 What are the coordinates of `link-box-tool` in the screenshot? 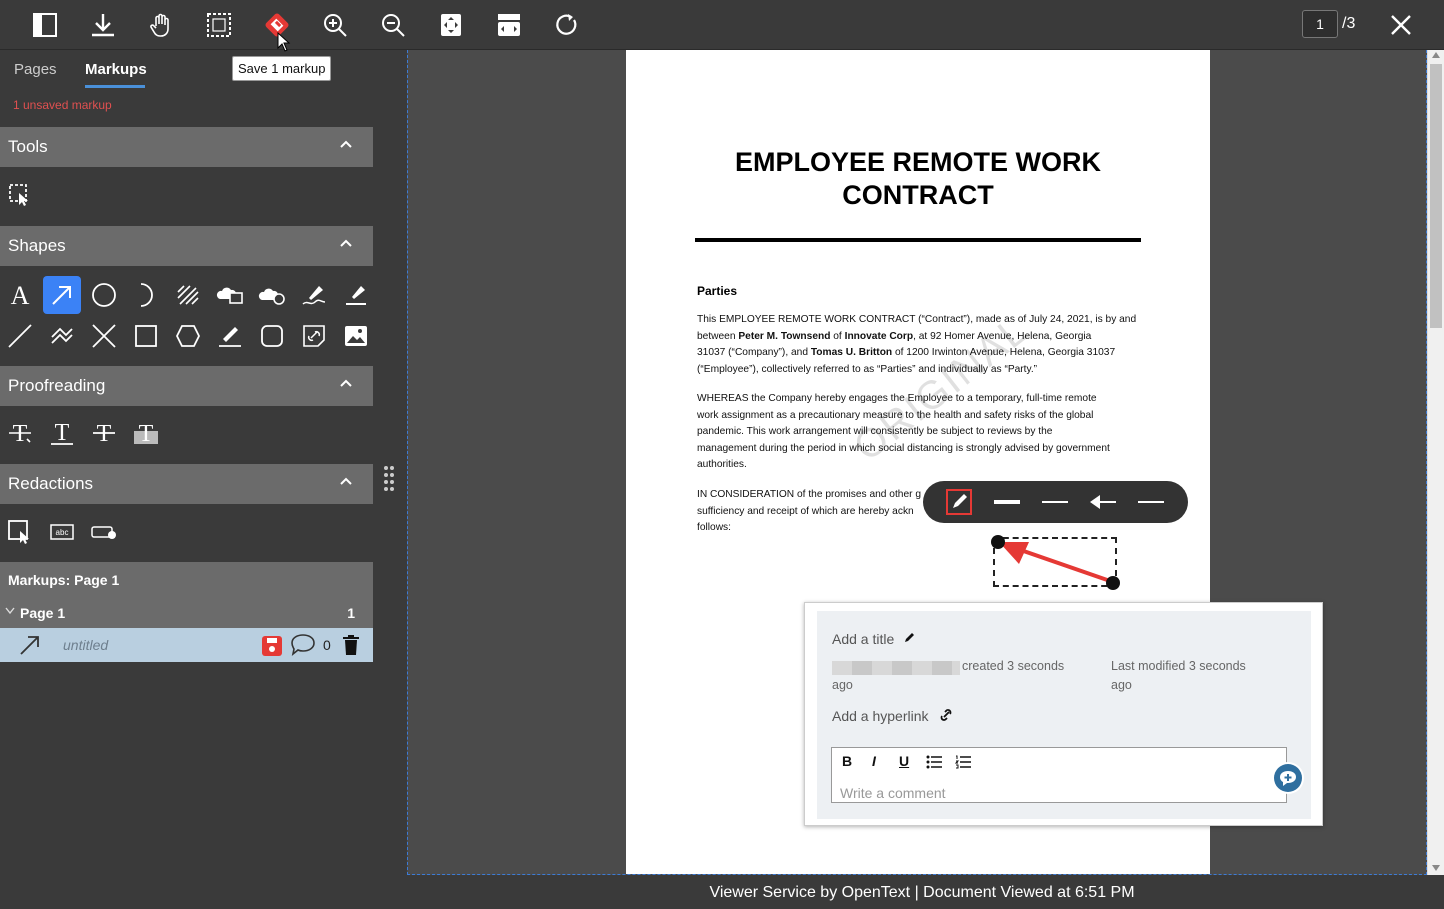 It's located at (314, 336).